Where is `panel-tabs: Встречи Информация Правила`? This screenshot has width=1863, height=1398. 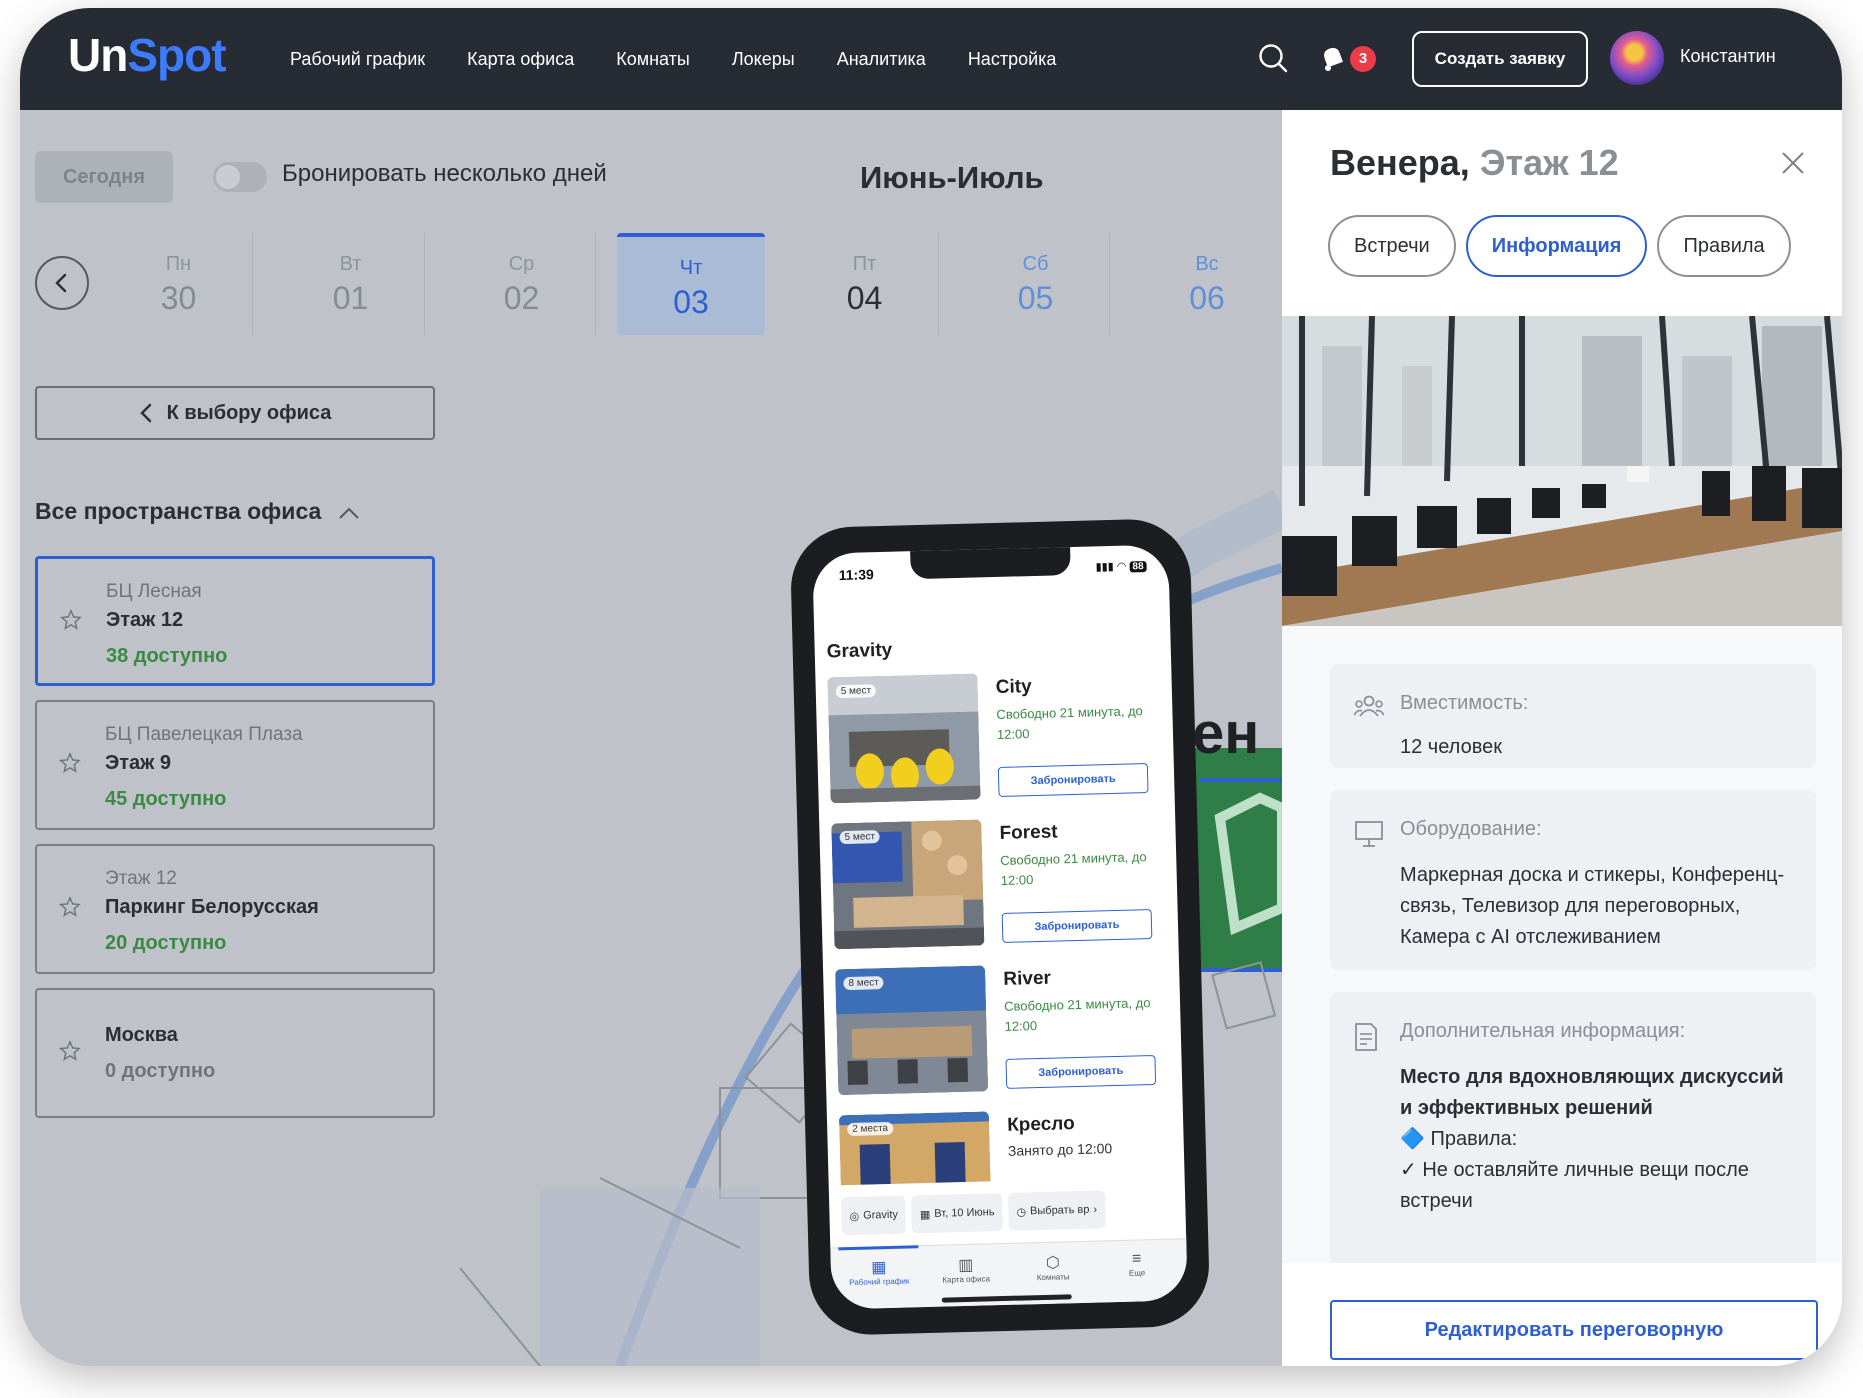
panel-tabs: Встречи Информация Правила is located at coordinates (1559, 246).